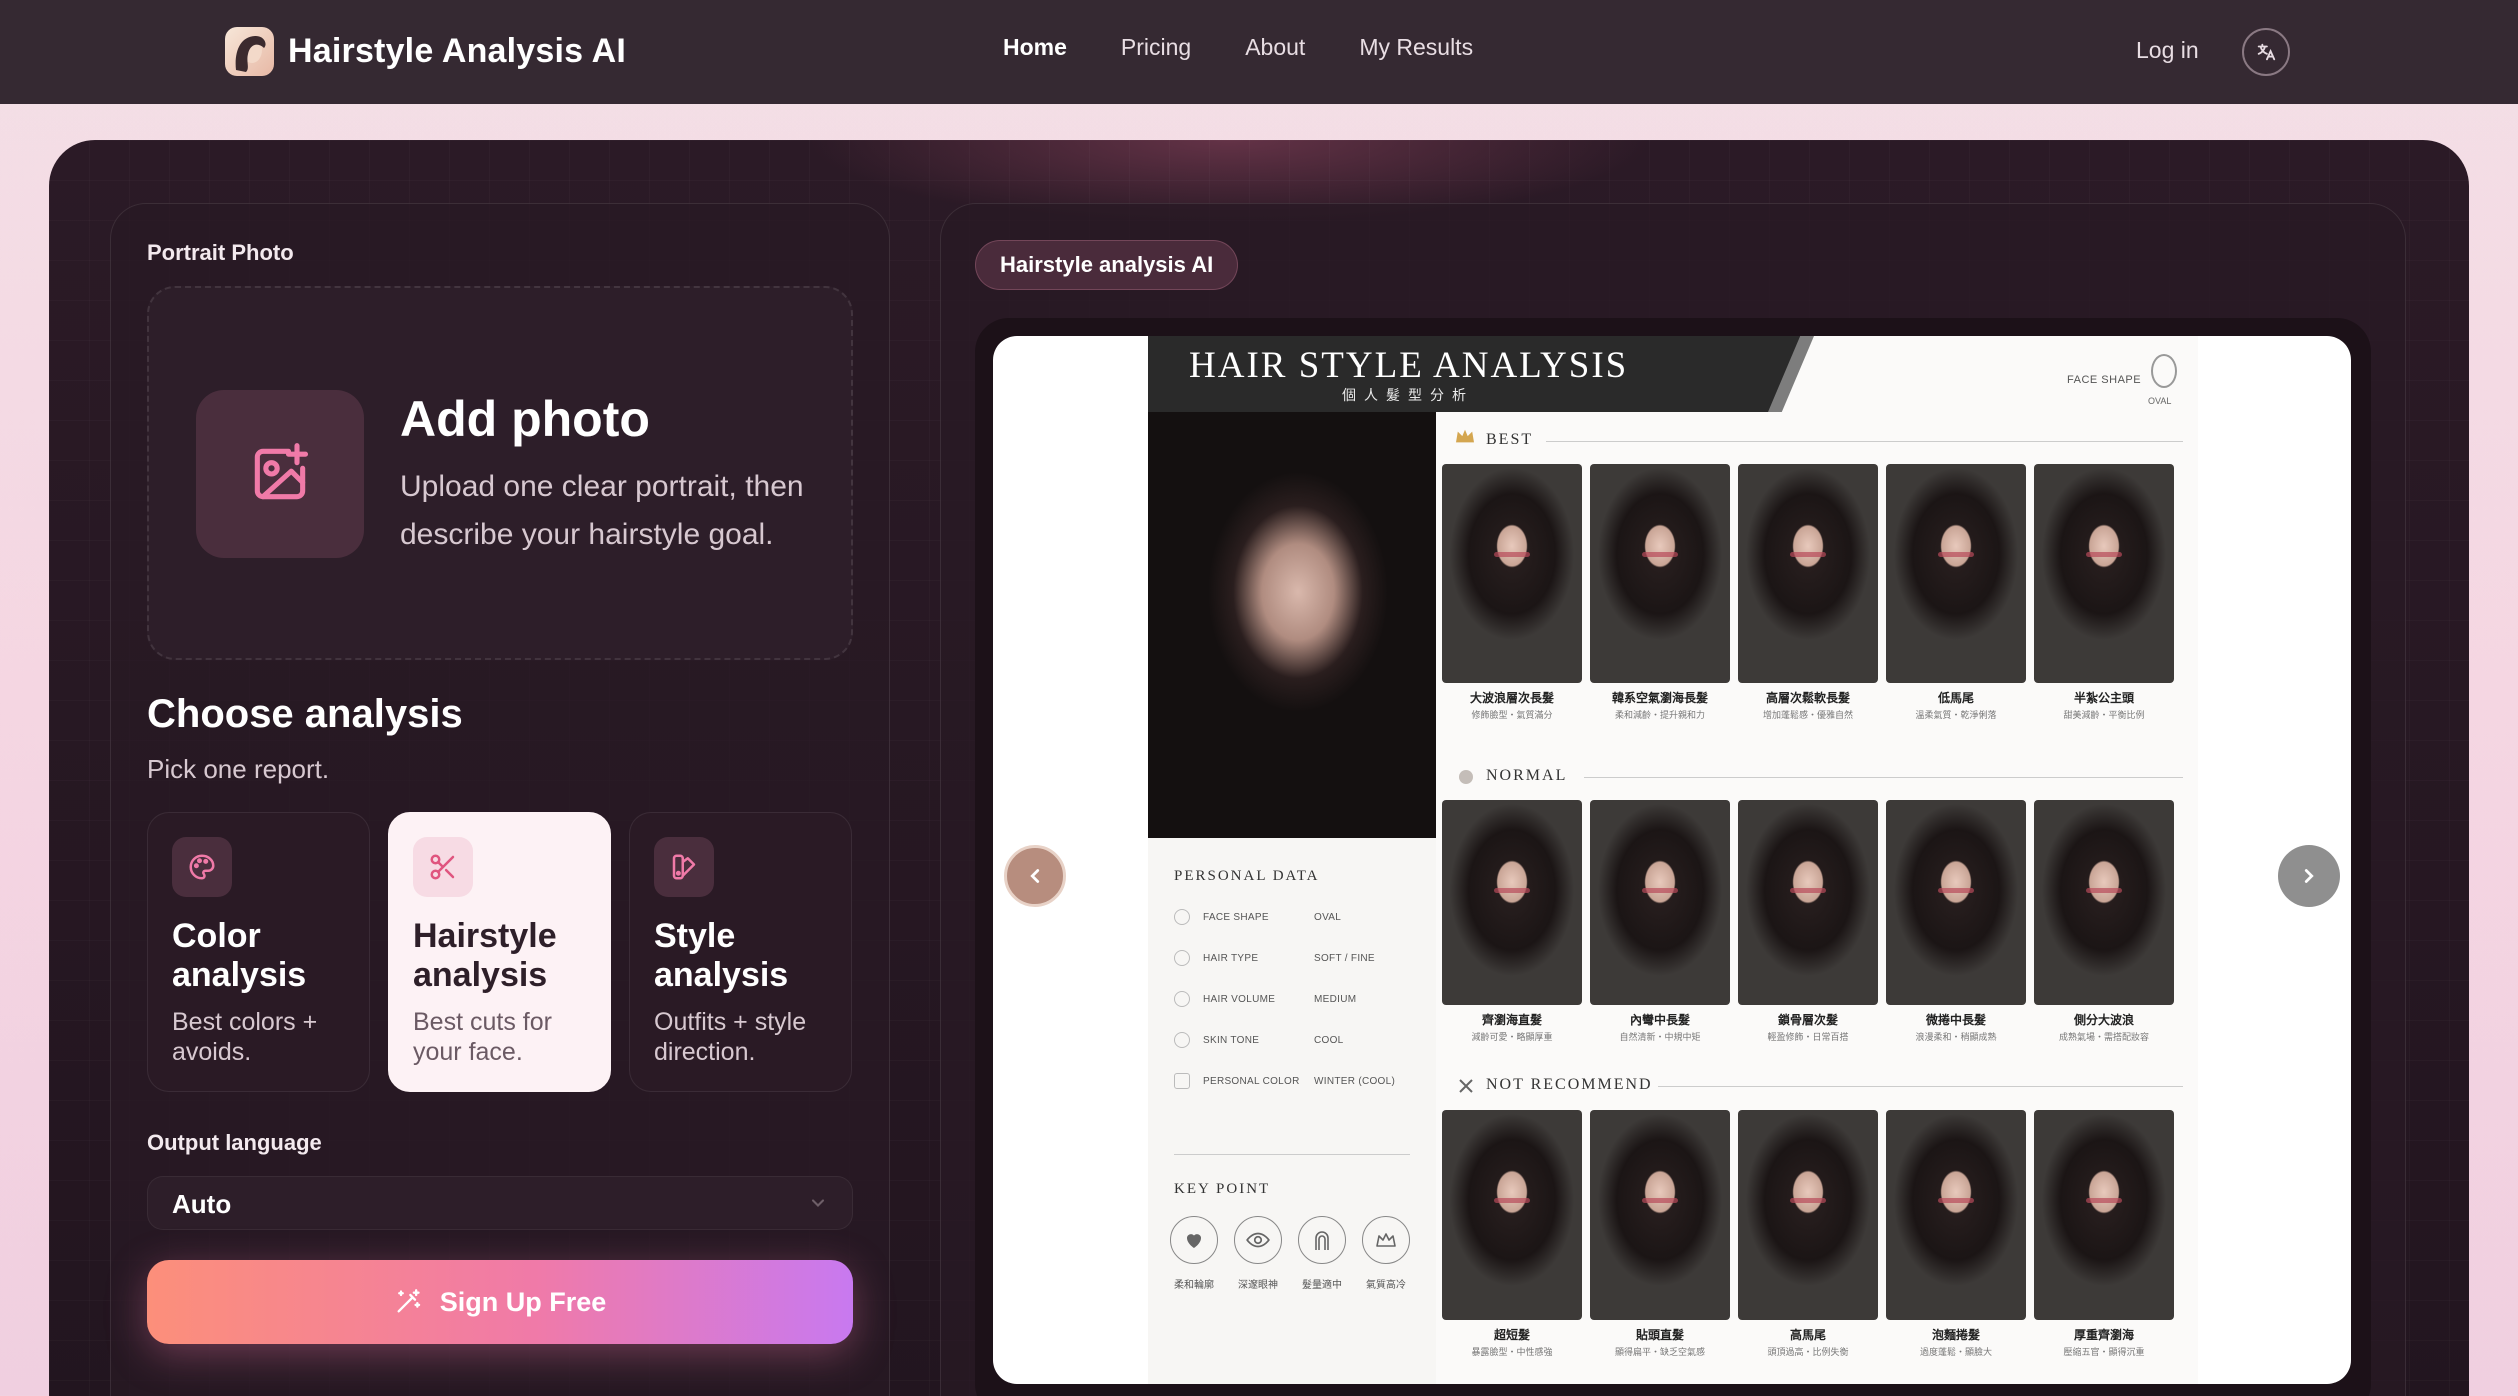 The height and width of the screenshot is (1396, 2518). Describe the element at coordinates (1807, 1020) in the screenshot. I see `hairstyle-name: 鎖骨層次髮` at that location.